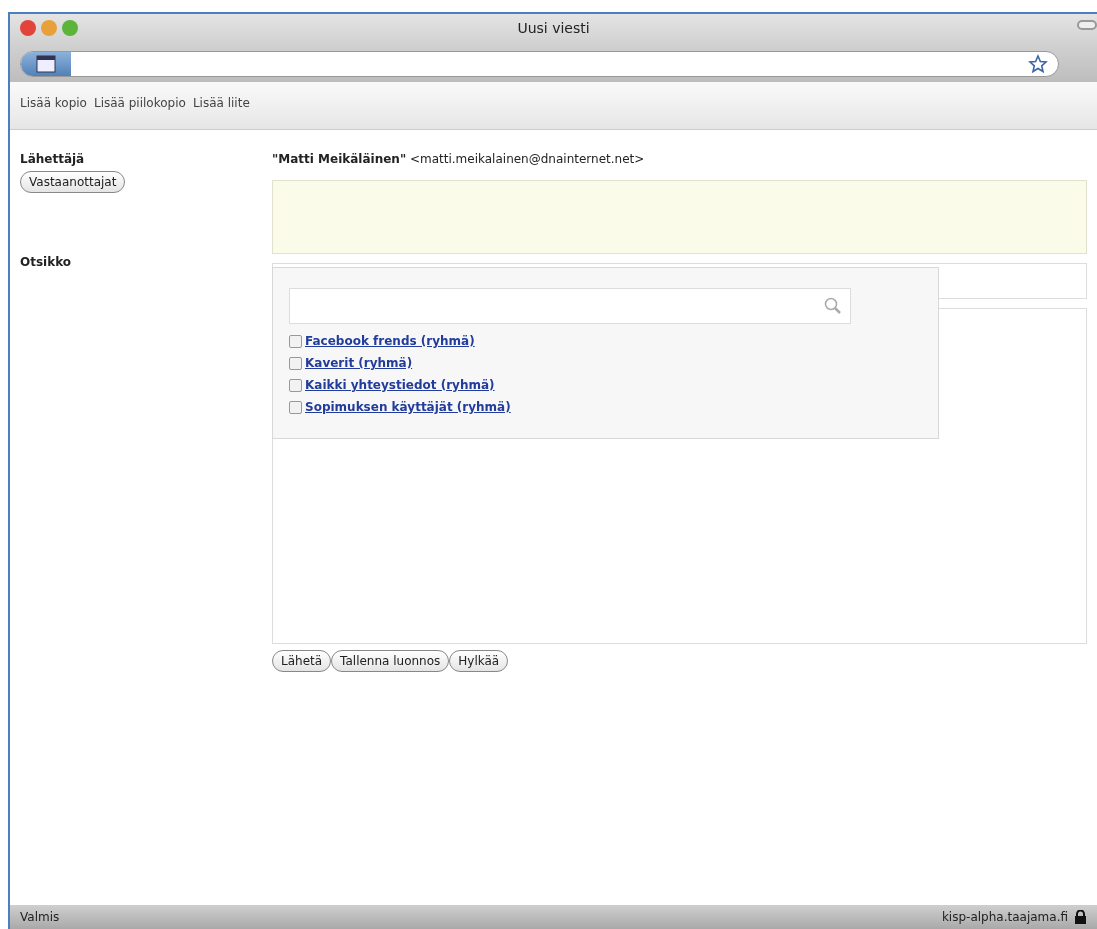 Image resolution: width=1097 pixels, height=929 pixels. What do you see at coordinates (400, 385) in the screenshot?
I see `group-link: Kaikki yhteystiedot (ryhmä)` at bounding box center [400, 385].